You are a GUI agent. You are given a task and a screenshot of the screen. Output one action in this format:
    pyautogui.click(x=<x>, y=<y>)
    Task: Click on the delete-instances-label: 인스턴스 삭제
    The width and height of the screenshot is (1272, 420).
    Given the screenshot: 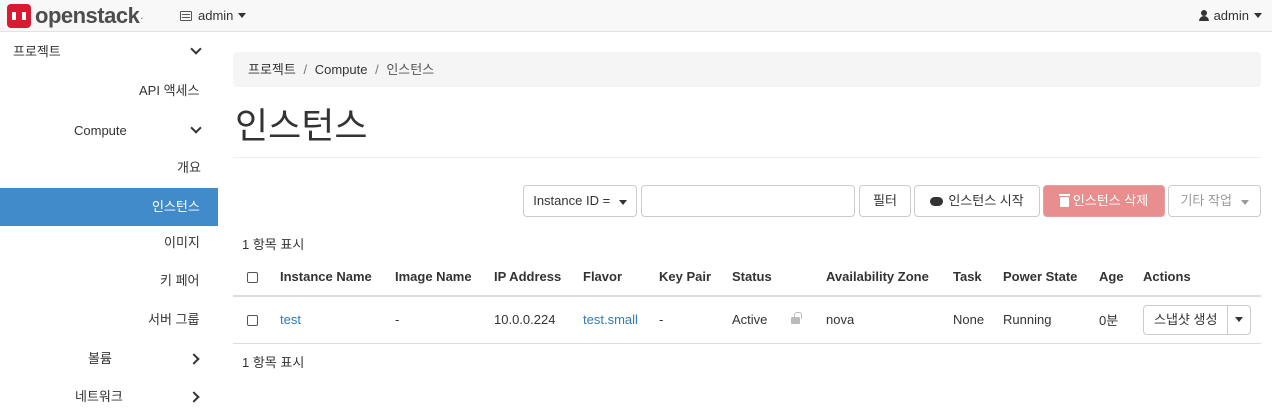 What is the action you would take?
    pyautogui.click(x=1110, y=200)
    